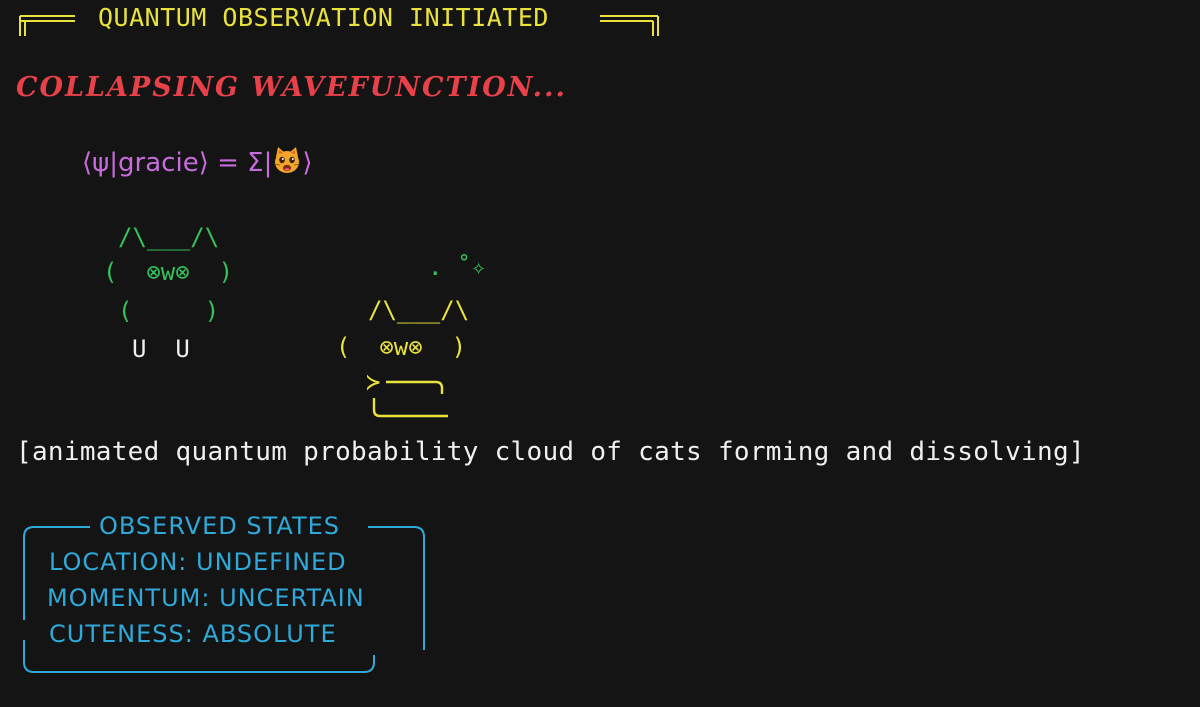  What do you see at coordinates (206, 598) in the screenshot?
I see `observed-state-momentum: MOMENTUM: UNCERTAIN` at bounding box center [206, 598].